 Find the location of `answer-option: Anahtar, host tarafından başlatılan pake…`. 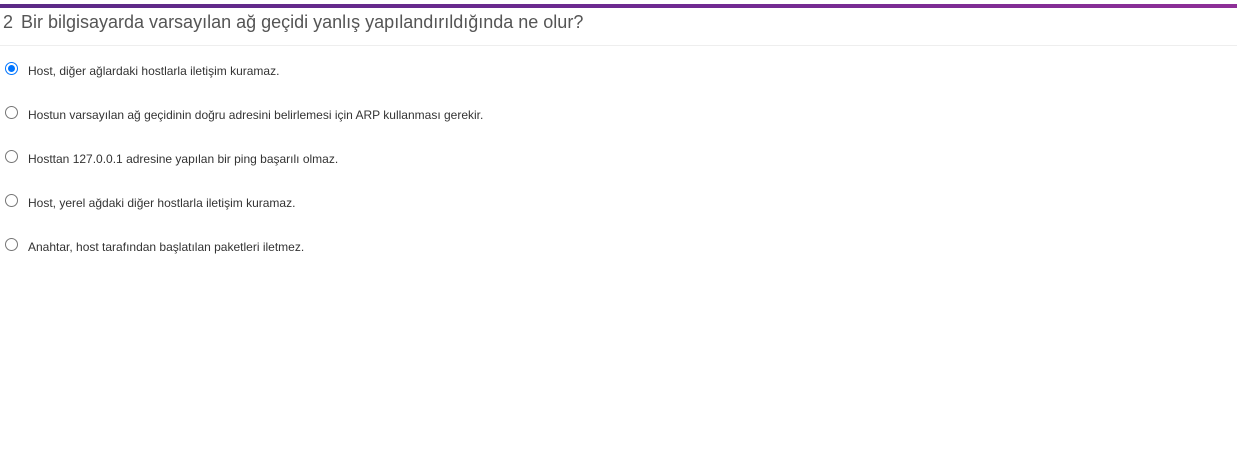

answer-option: Anahtar, host tarafından başlatılan pake… is located at coordinates (618, 256).